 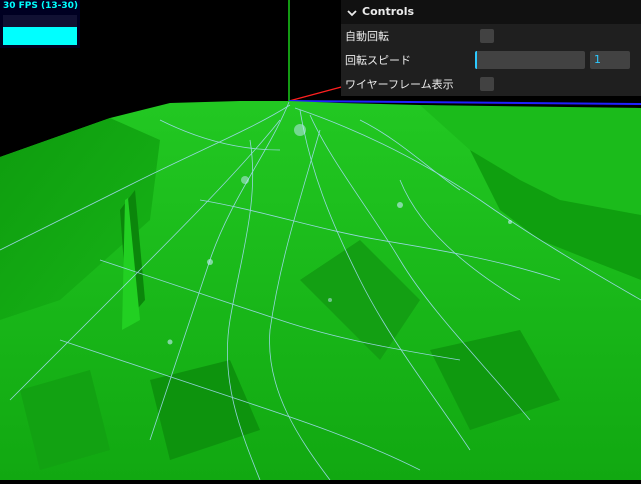 I want to click on fps-history-bar, so click(x=40, y=36).